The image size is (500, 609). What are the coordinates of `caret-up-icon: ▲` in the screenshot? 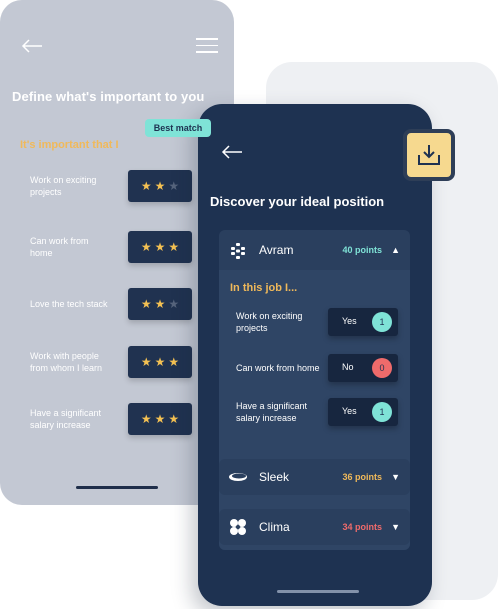 It's located at (395, 250).